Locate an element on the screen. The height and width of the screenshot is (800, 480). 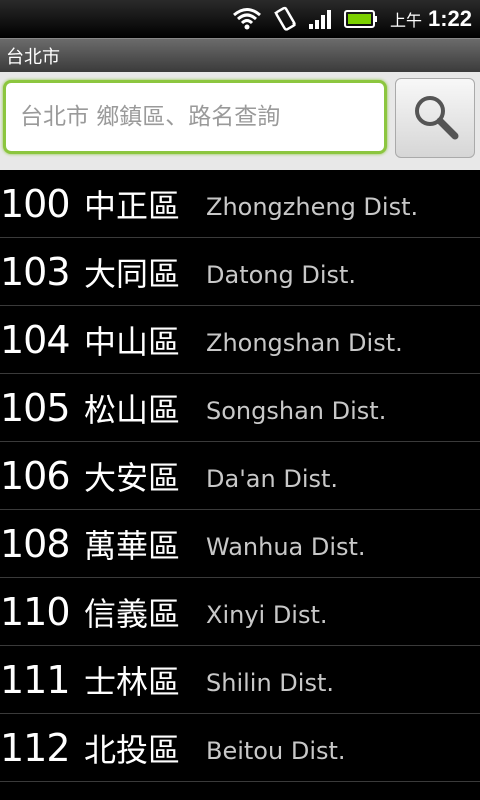
title-bar: 台北市 is located at coordinates (240, 55).